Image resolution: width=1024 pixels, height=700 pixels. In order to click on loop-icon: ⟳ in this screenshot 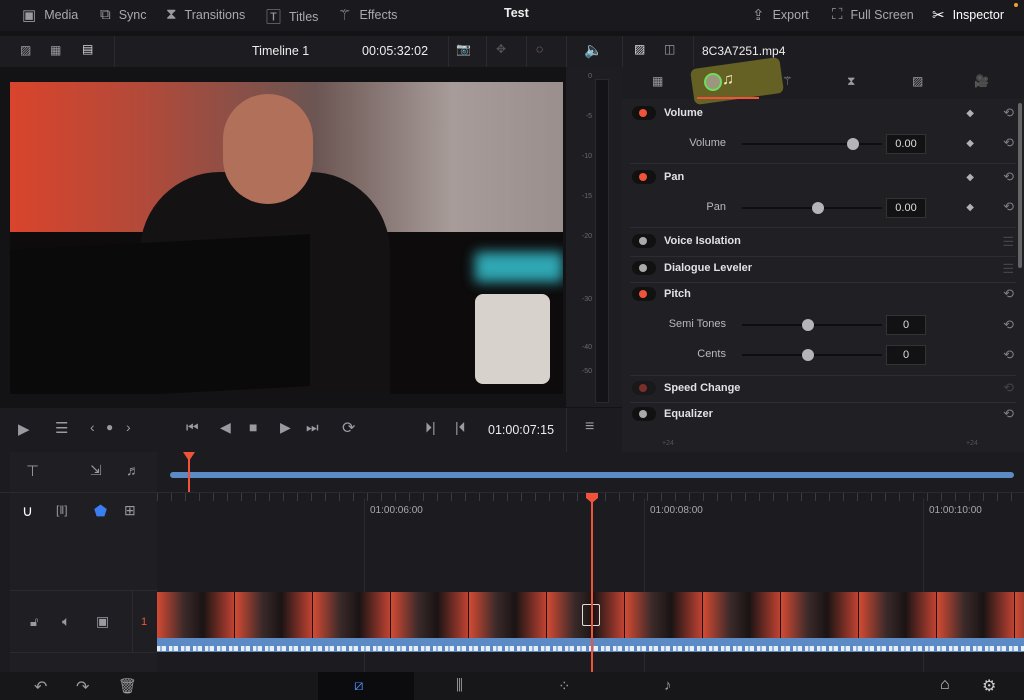, I will do `click(348, 428)`.